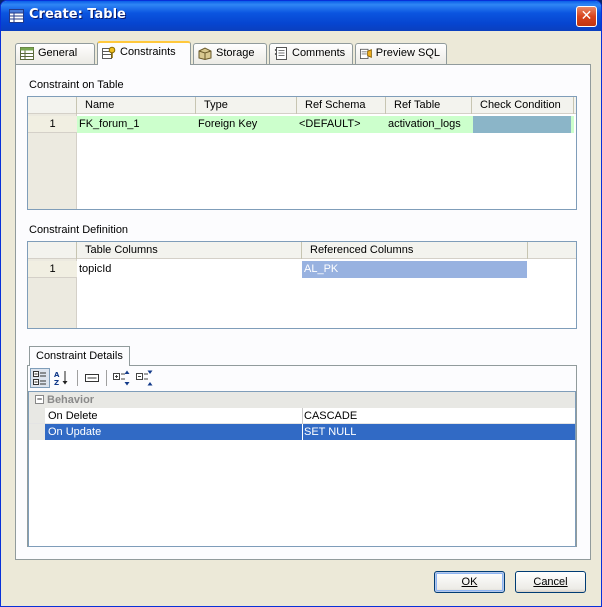 The image size is (602, 607). I want to click on tab-label: Storage, so click(235, 53).